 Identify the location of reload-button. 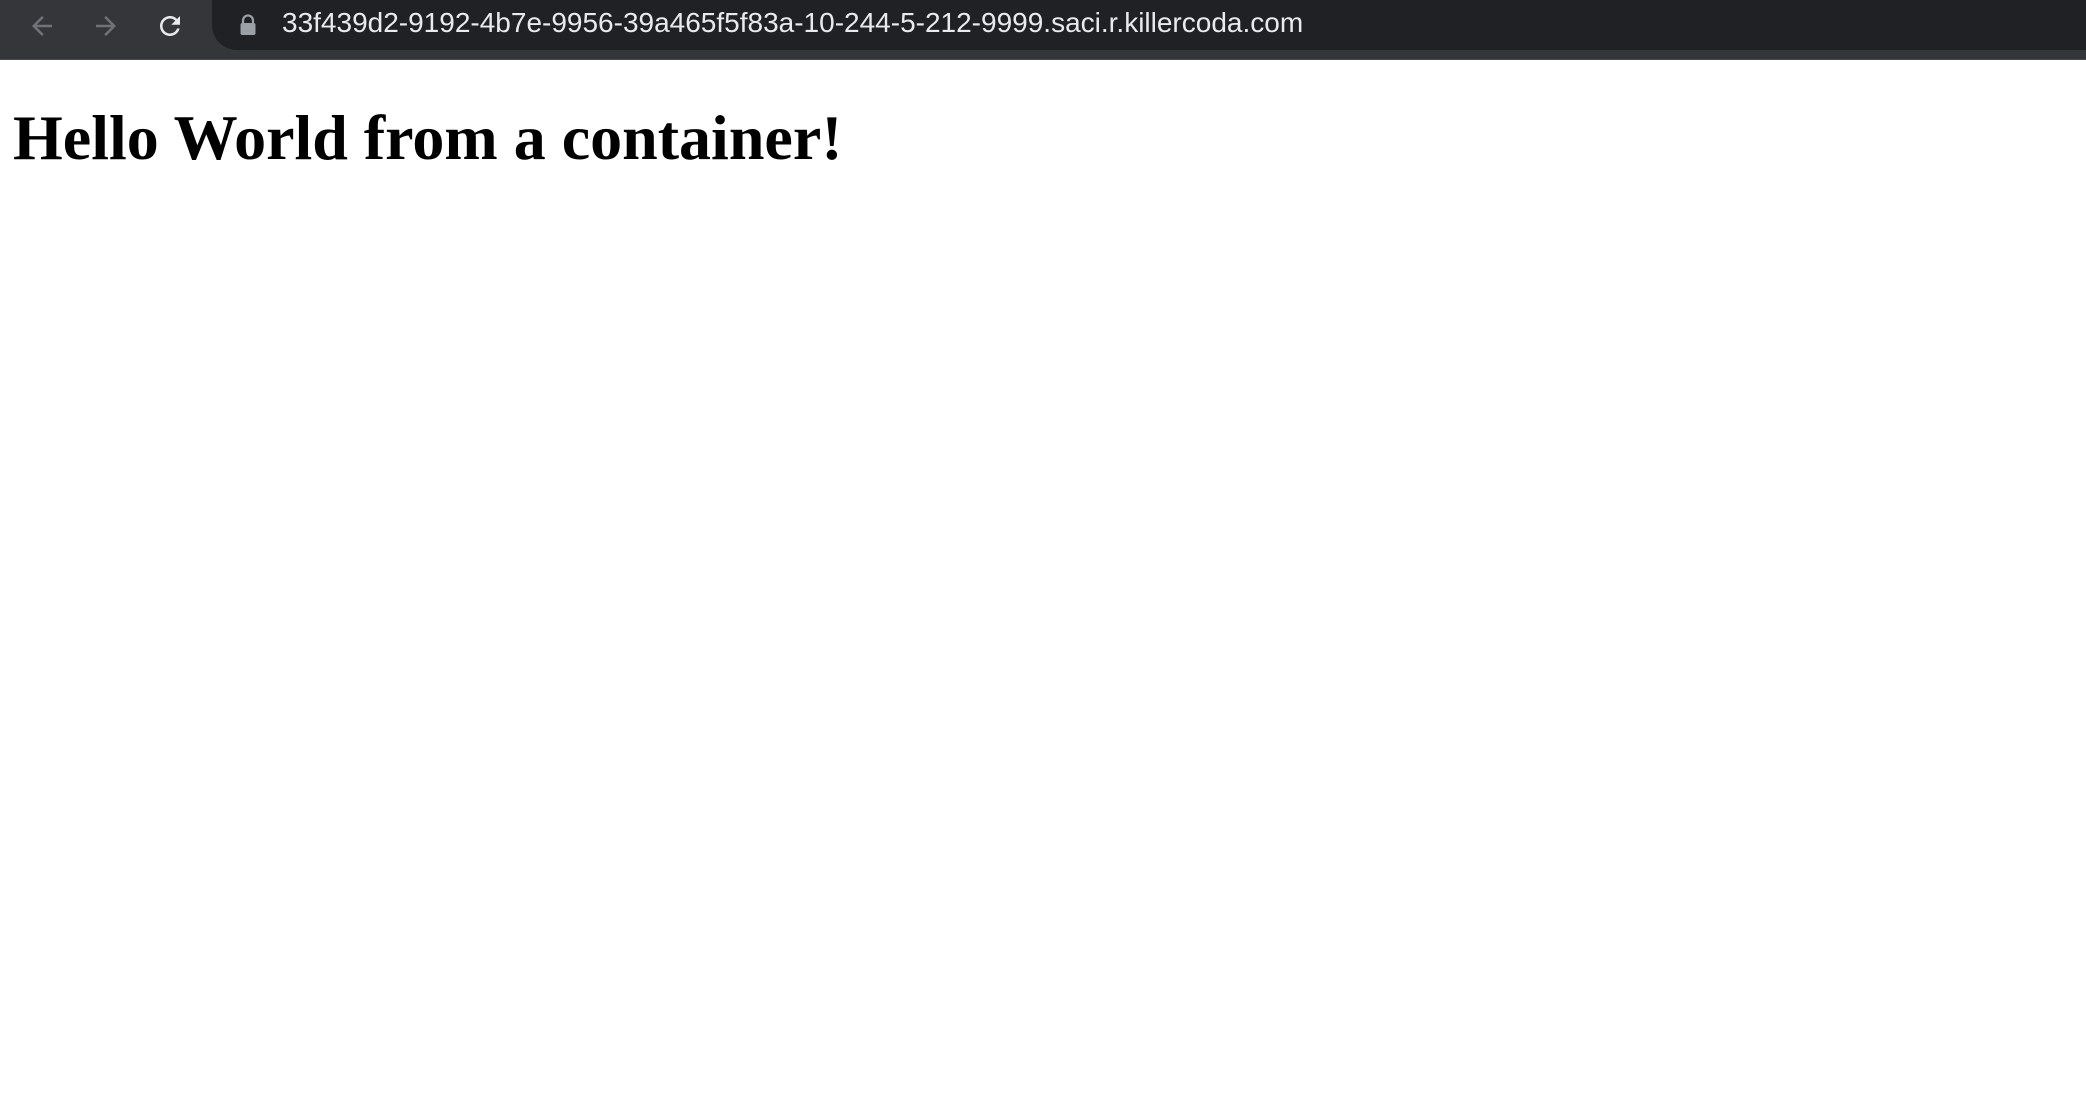
(170, 26).